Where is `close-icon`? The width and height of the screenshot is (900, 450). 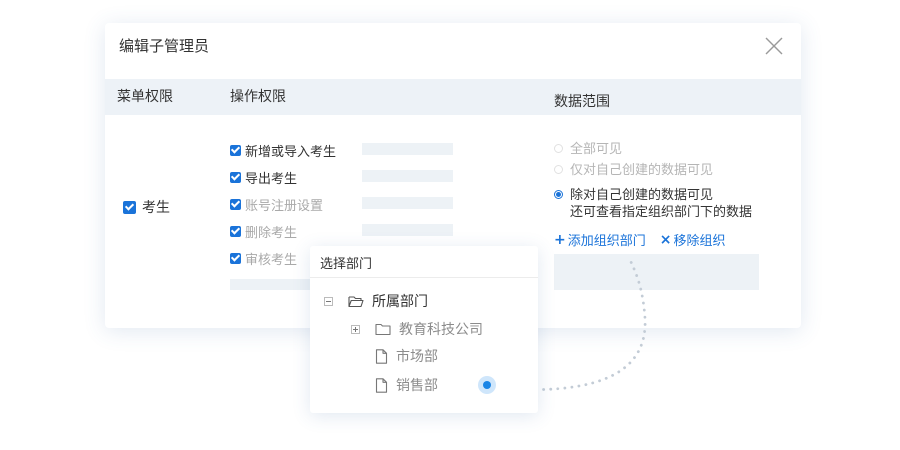 close-icon is located at coordinates (774, 46).